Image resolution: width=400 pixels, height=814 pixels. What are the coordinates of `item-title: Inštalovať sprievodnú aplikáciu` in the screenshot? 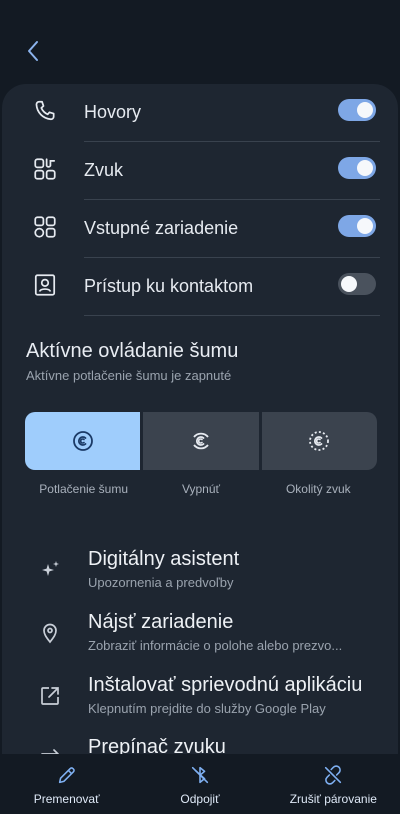 It's located at (225, 685).